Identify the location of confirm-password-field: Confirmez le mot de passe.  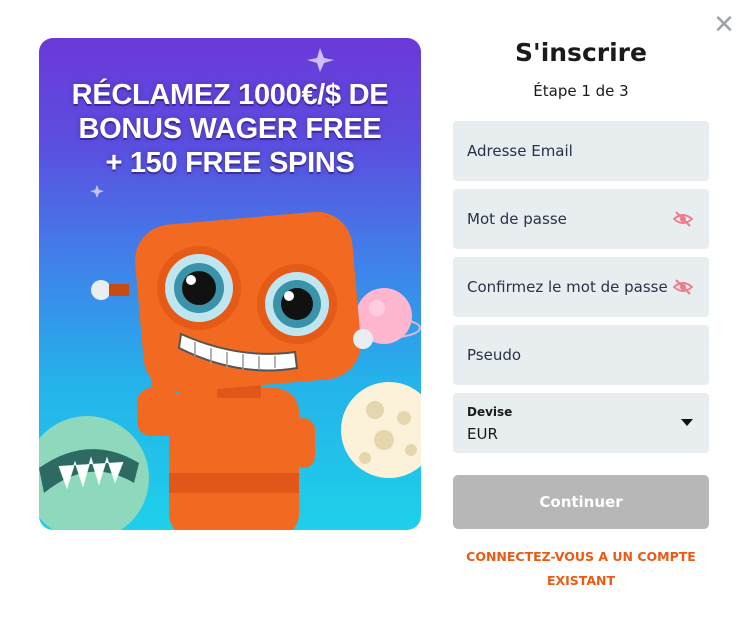
(581, 287).